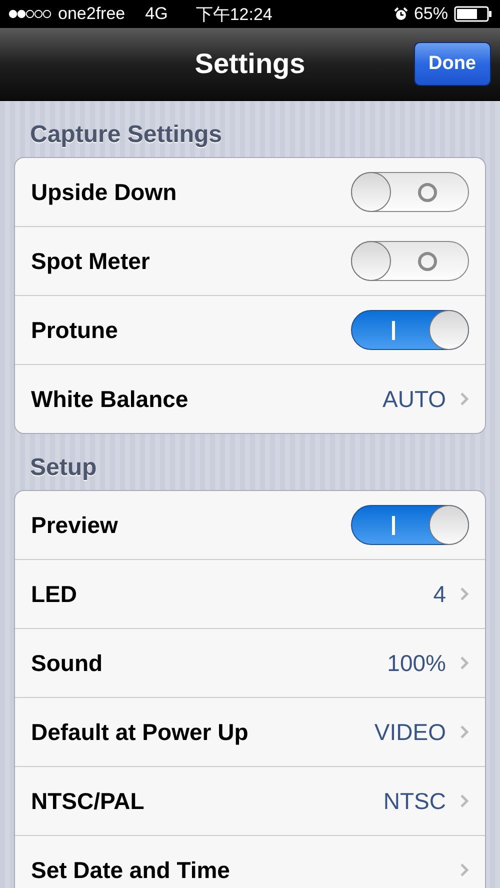 This screenshot has width=500, height=888. I want to click on section-header: Setup, so click(63, 468).